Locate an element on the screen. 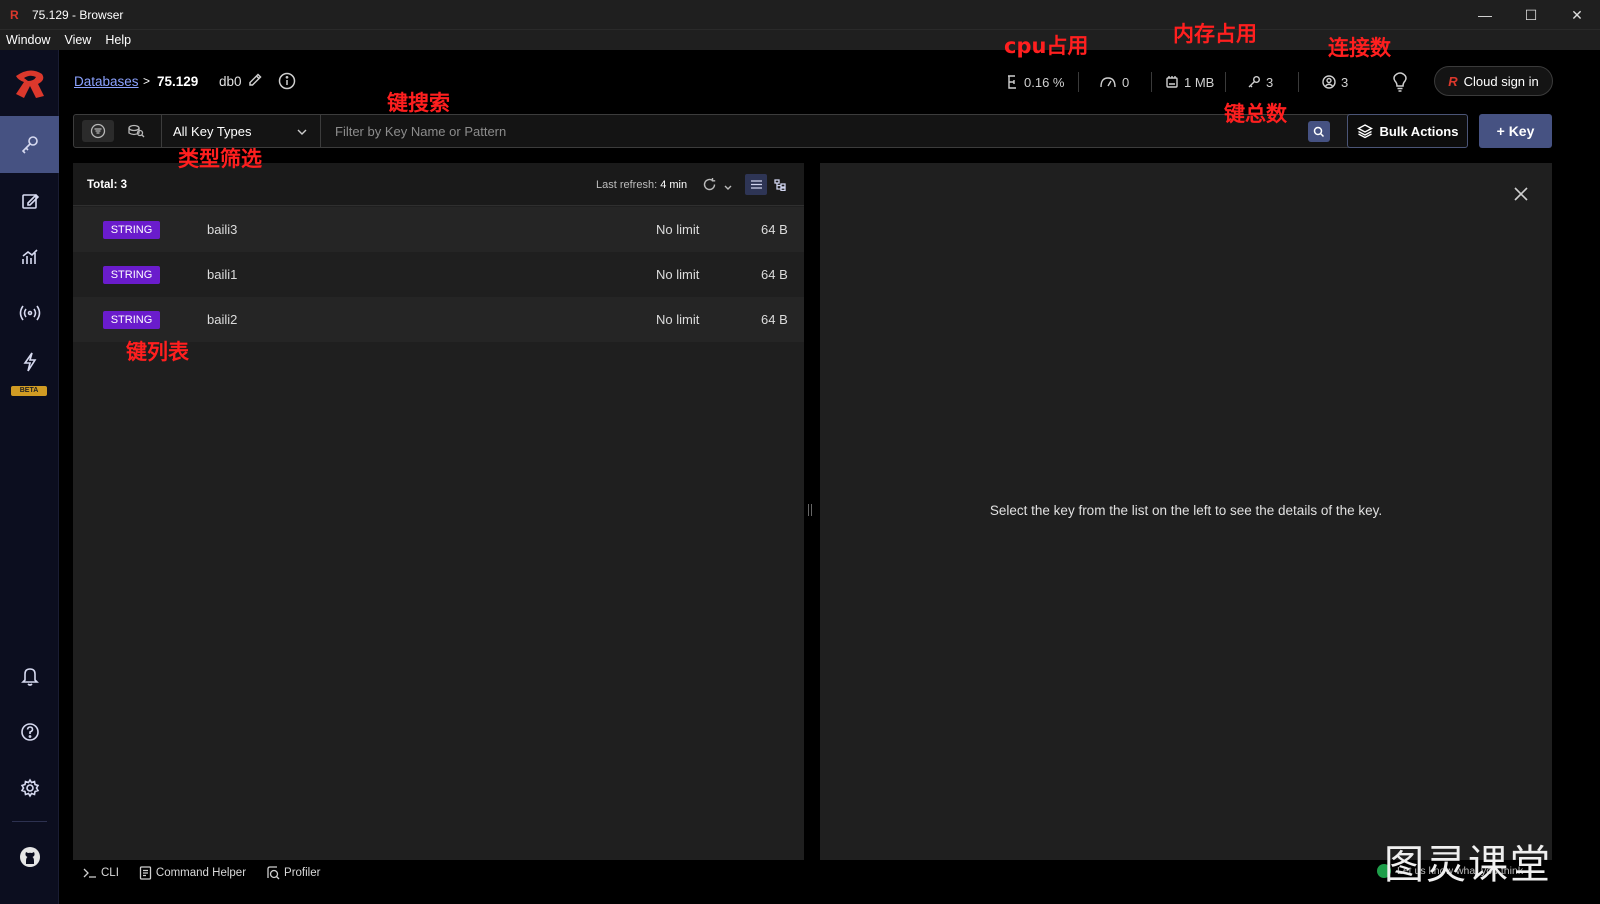 Image resolution: width=1600 pixels, height=904 pixels. annotation-type-filter: 类型筛选 is located at coordinates (220, 159).